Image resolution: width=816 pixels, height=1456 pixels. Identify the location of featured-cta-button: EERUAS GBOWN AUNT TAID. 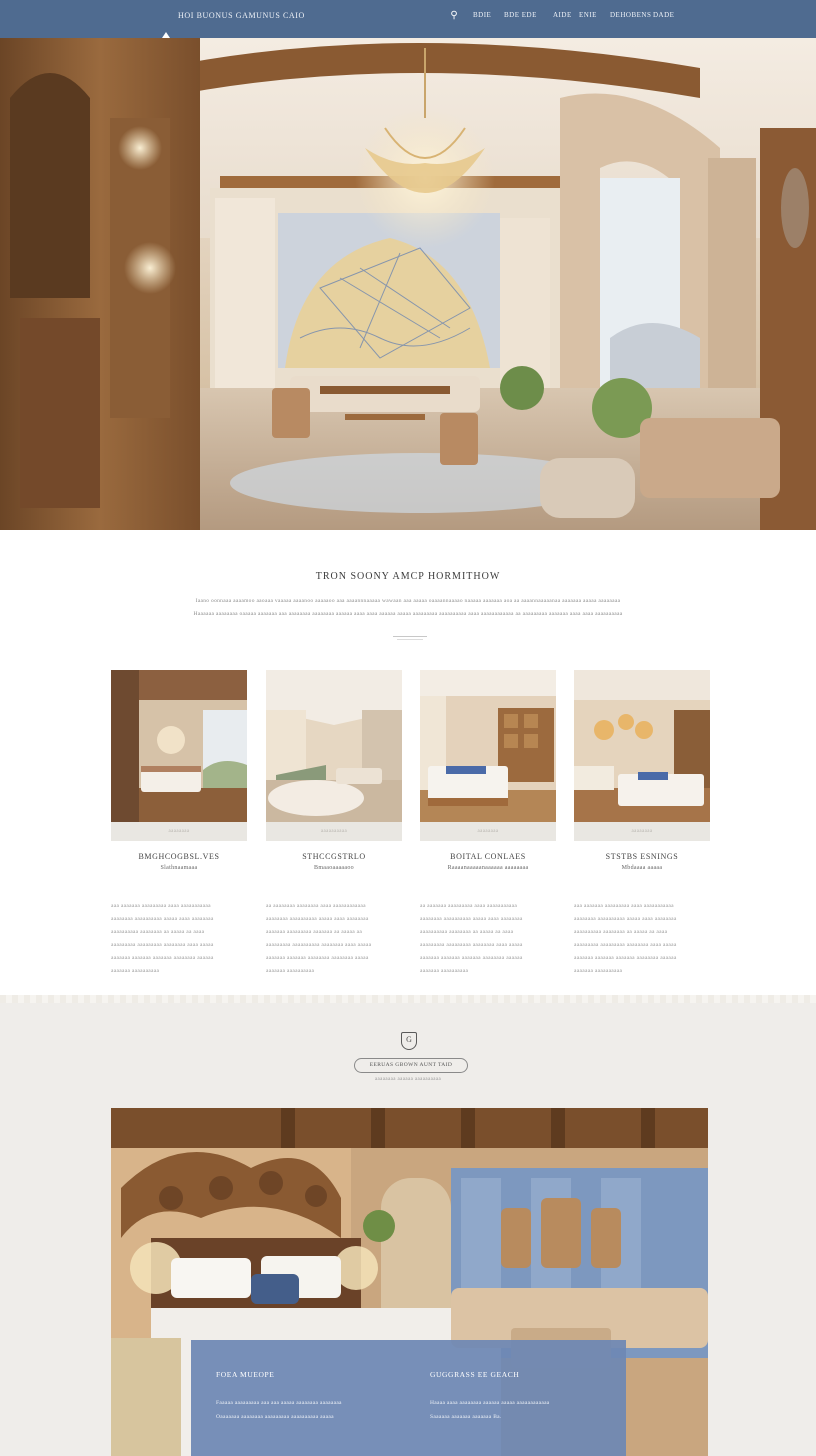
(411, 1065).